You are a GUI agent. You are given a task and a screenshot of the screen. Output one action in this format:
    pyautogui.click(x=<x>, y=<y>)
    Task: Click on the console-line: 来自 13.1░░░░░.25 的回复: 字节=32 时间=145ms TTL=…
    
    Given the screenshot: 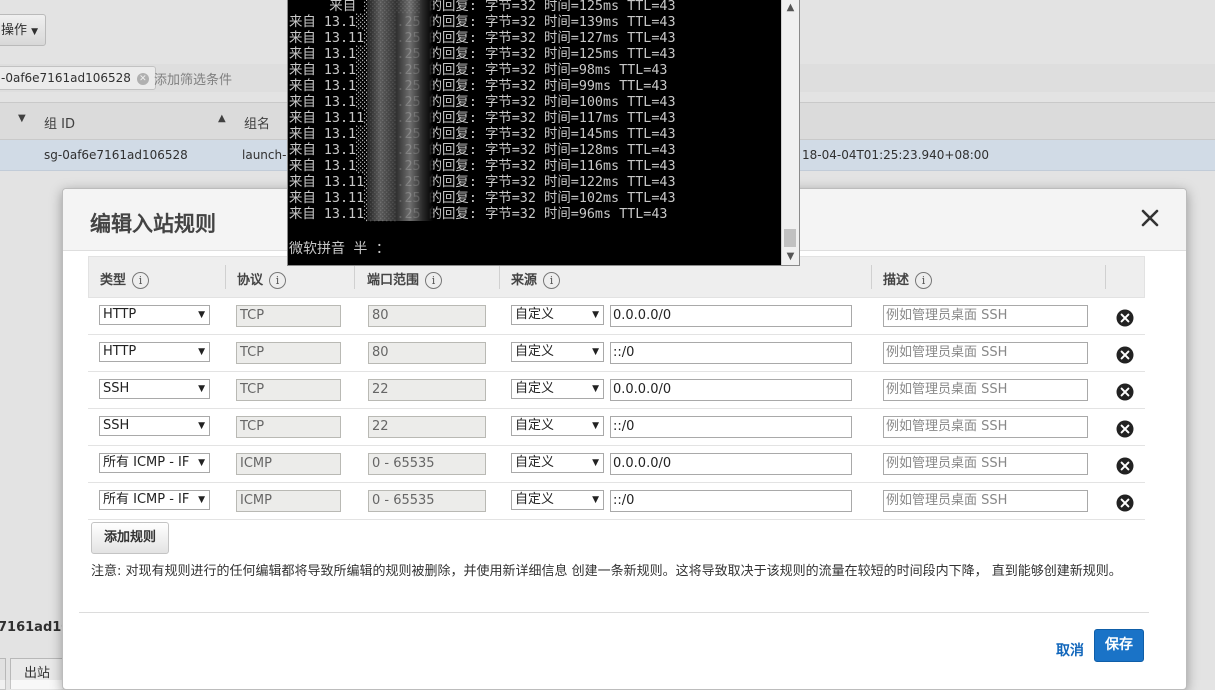 What is the action you would take?
    pyautogui.click(x=482, y=134)
    